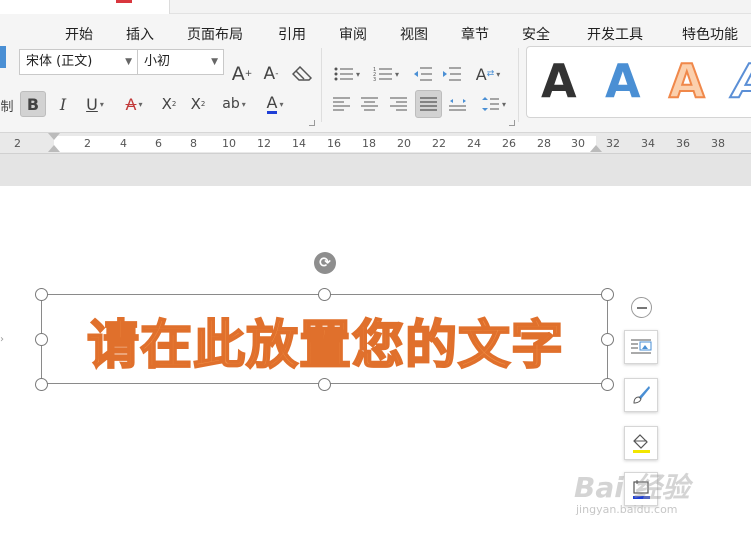  What do you see at coordinates (370, 104) in the screenshot?
I see `align-center-icon` at bounding box center [370, 104].